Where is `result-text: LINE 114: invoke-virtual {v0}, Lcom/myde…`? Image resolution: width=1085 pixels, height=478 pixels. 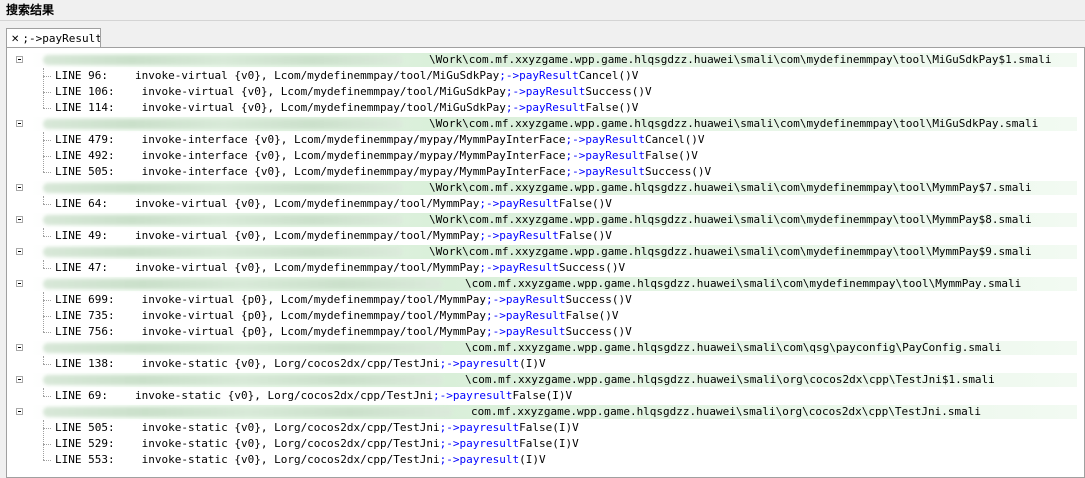 result-text: LINE 114: invoke-virtual {v0}, Lcom/myde… is located at coordinates (346, 108).